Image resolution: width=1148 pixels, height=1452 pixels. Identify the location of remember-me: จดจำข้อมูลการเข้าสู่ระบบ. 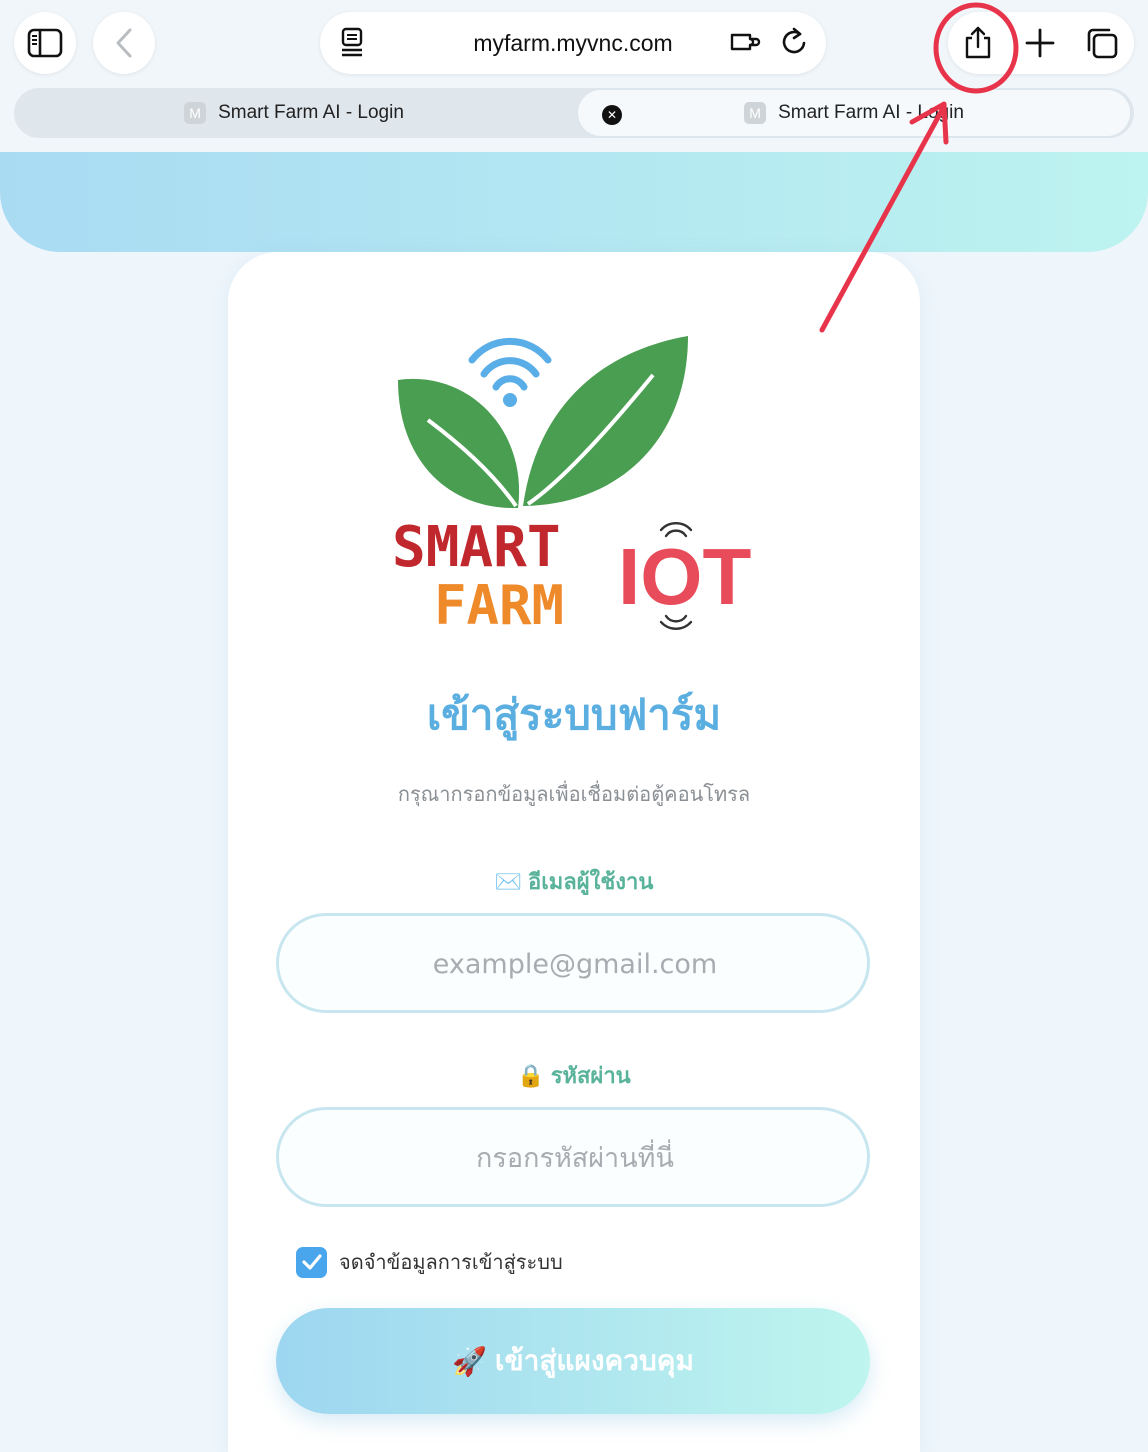
(429, 1262).